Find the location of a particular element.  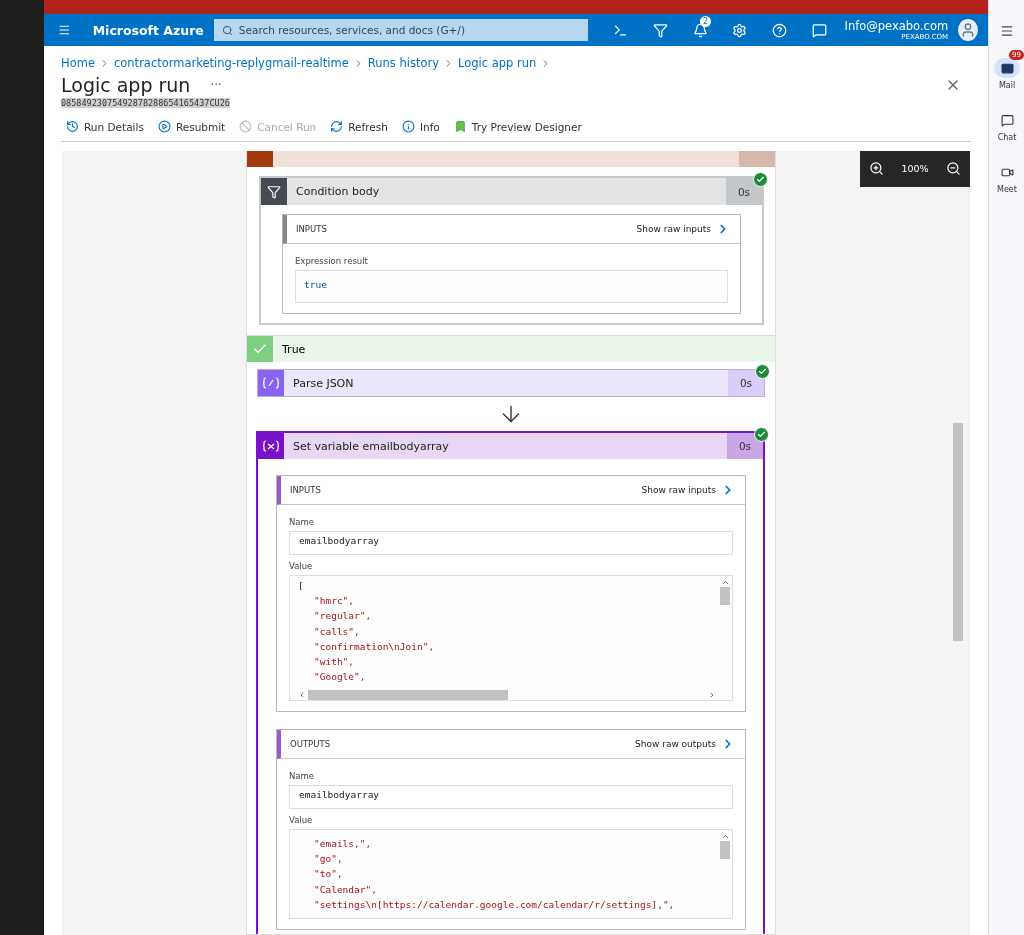

code-line: "regular", is located at coordinates (343, 616).